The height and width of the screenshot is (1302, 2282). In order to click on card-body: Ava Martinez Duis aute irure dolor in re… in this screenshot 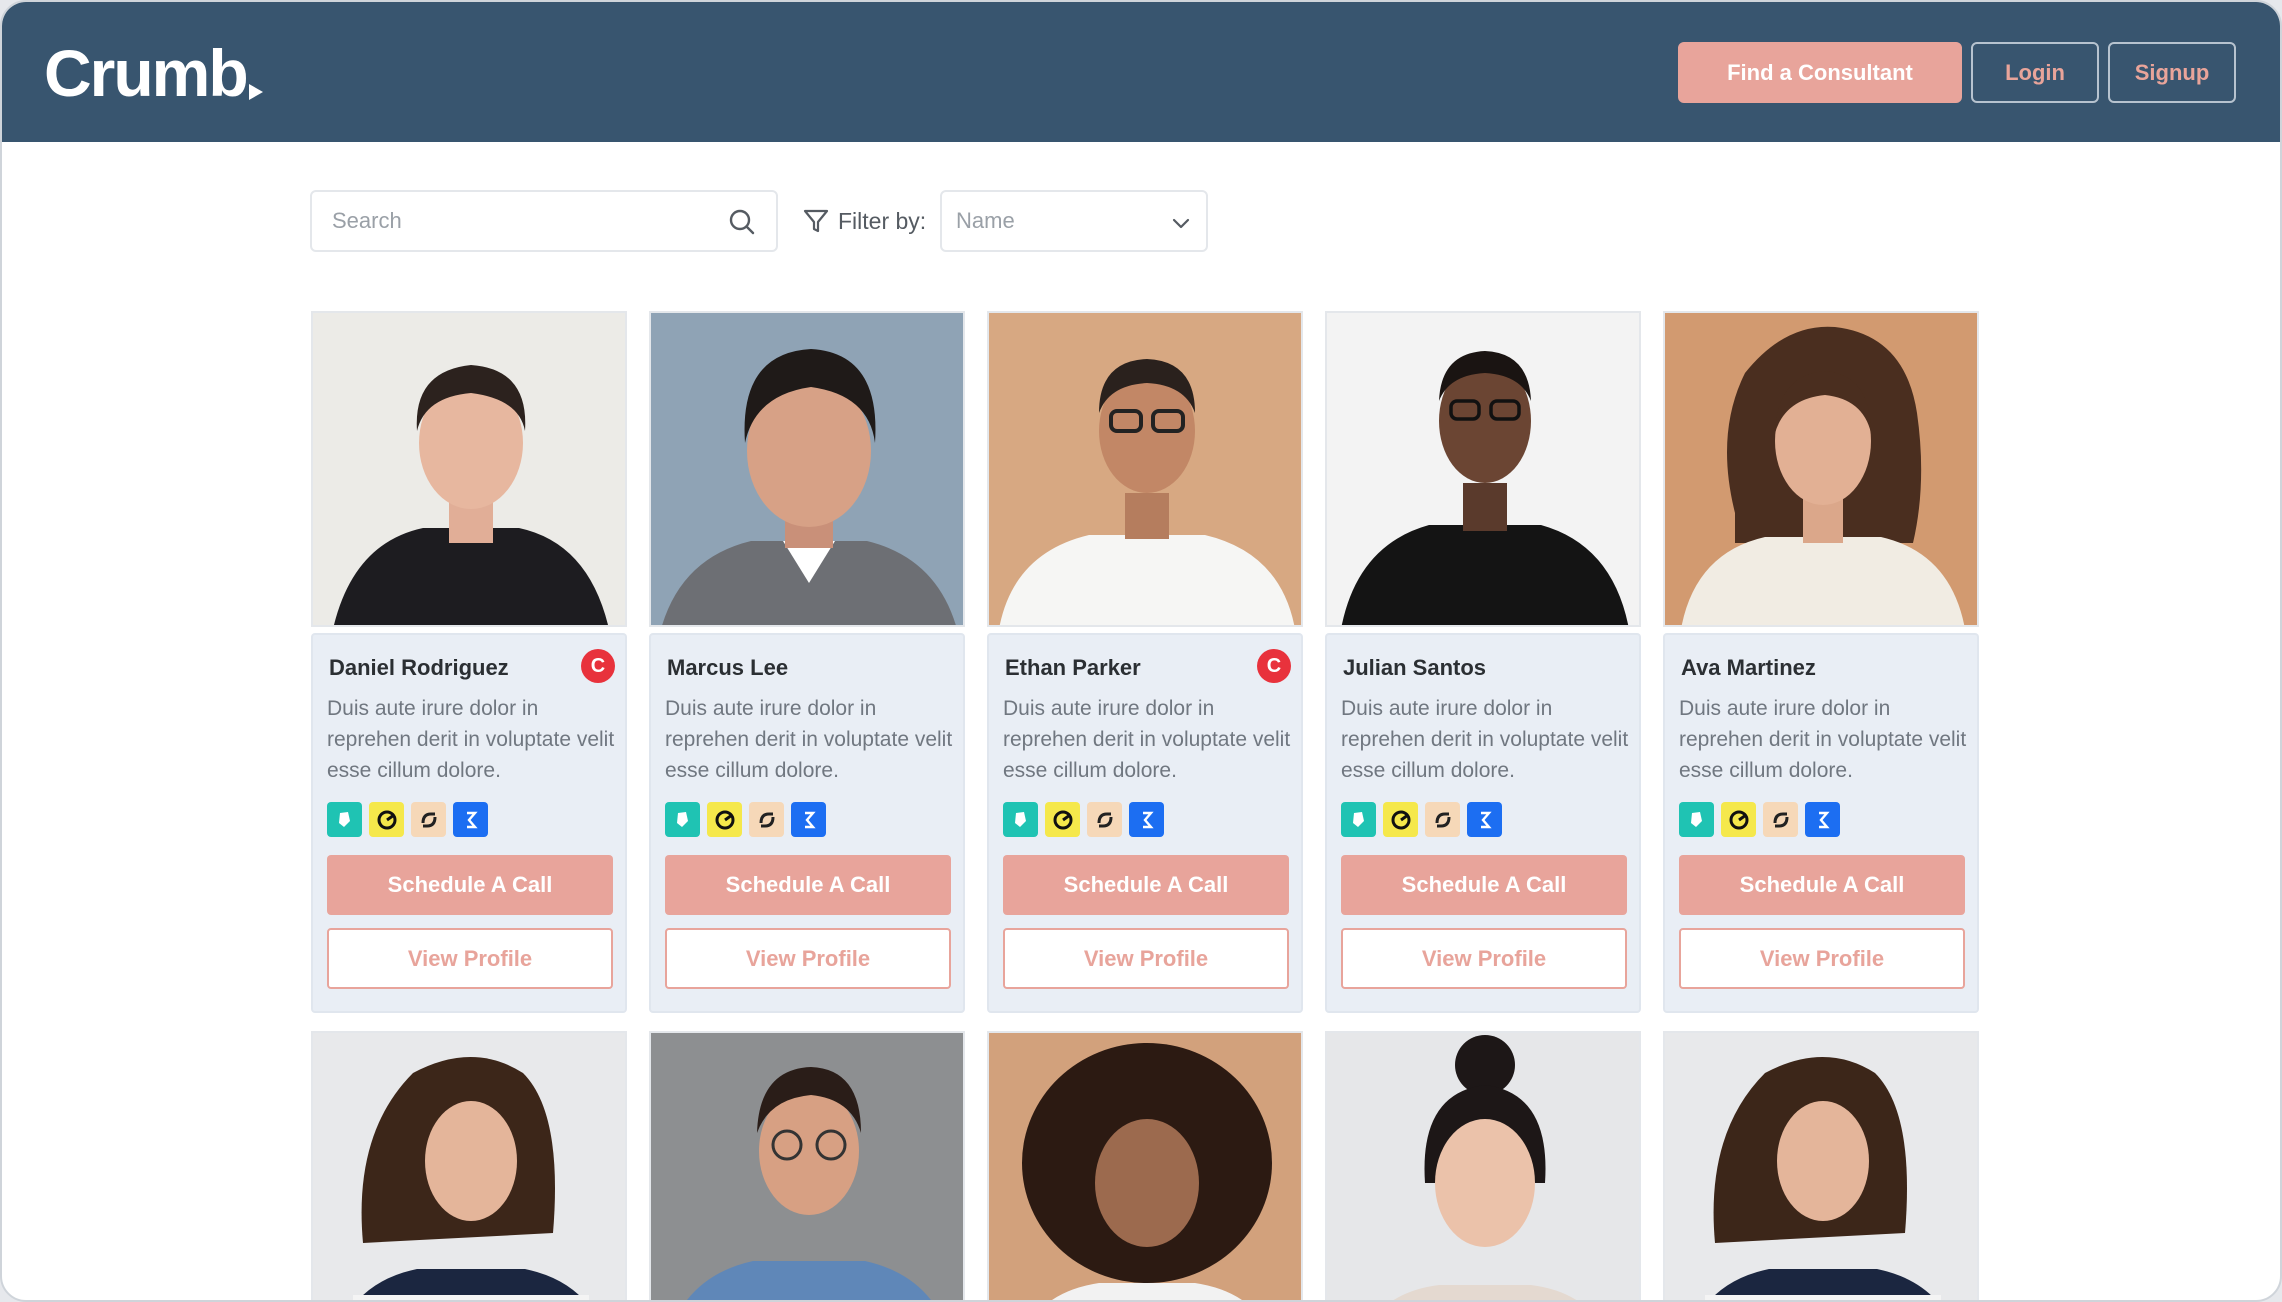, I will do `click(1821, 823)`.